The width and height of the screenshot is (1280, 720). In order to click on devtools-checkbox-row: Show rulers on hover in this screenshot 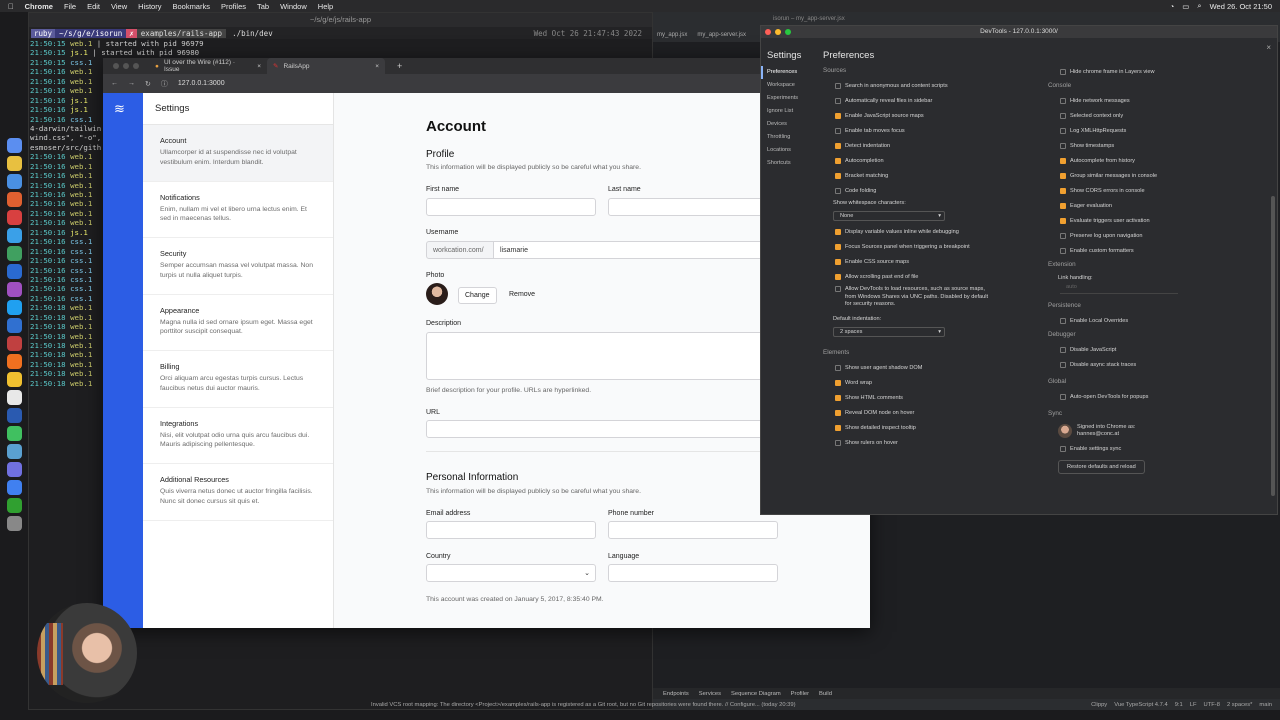, I will do `click(923, 442)`.